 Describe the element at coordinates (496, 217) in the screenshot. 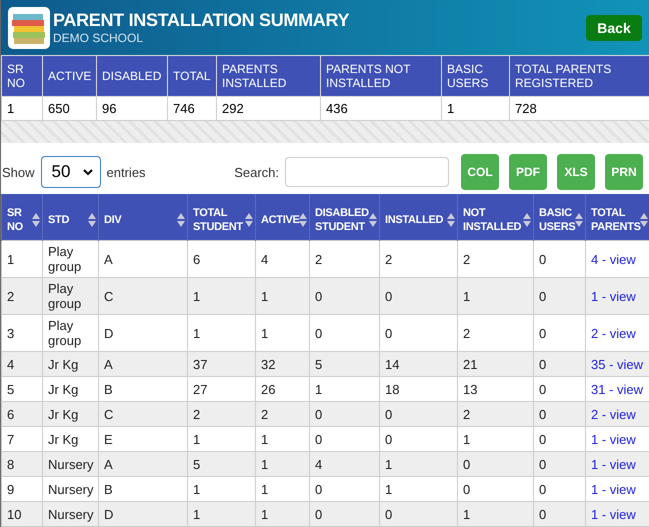

I see `sortable-column-header: NOT INSTALLED` at that location.